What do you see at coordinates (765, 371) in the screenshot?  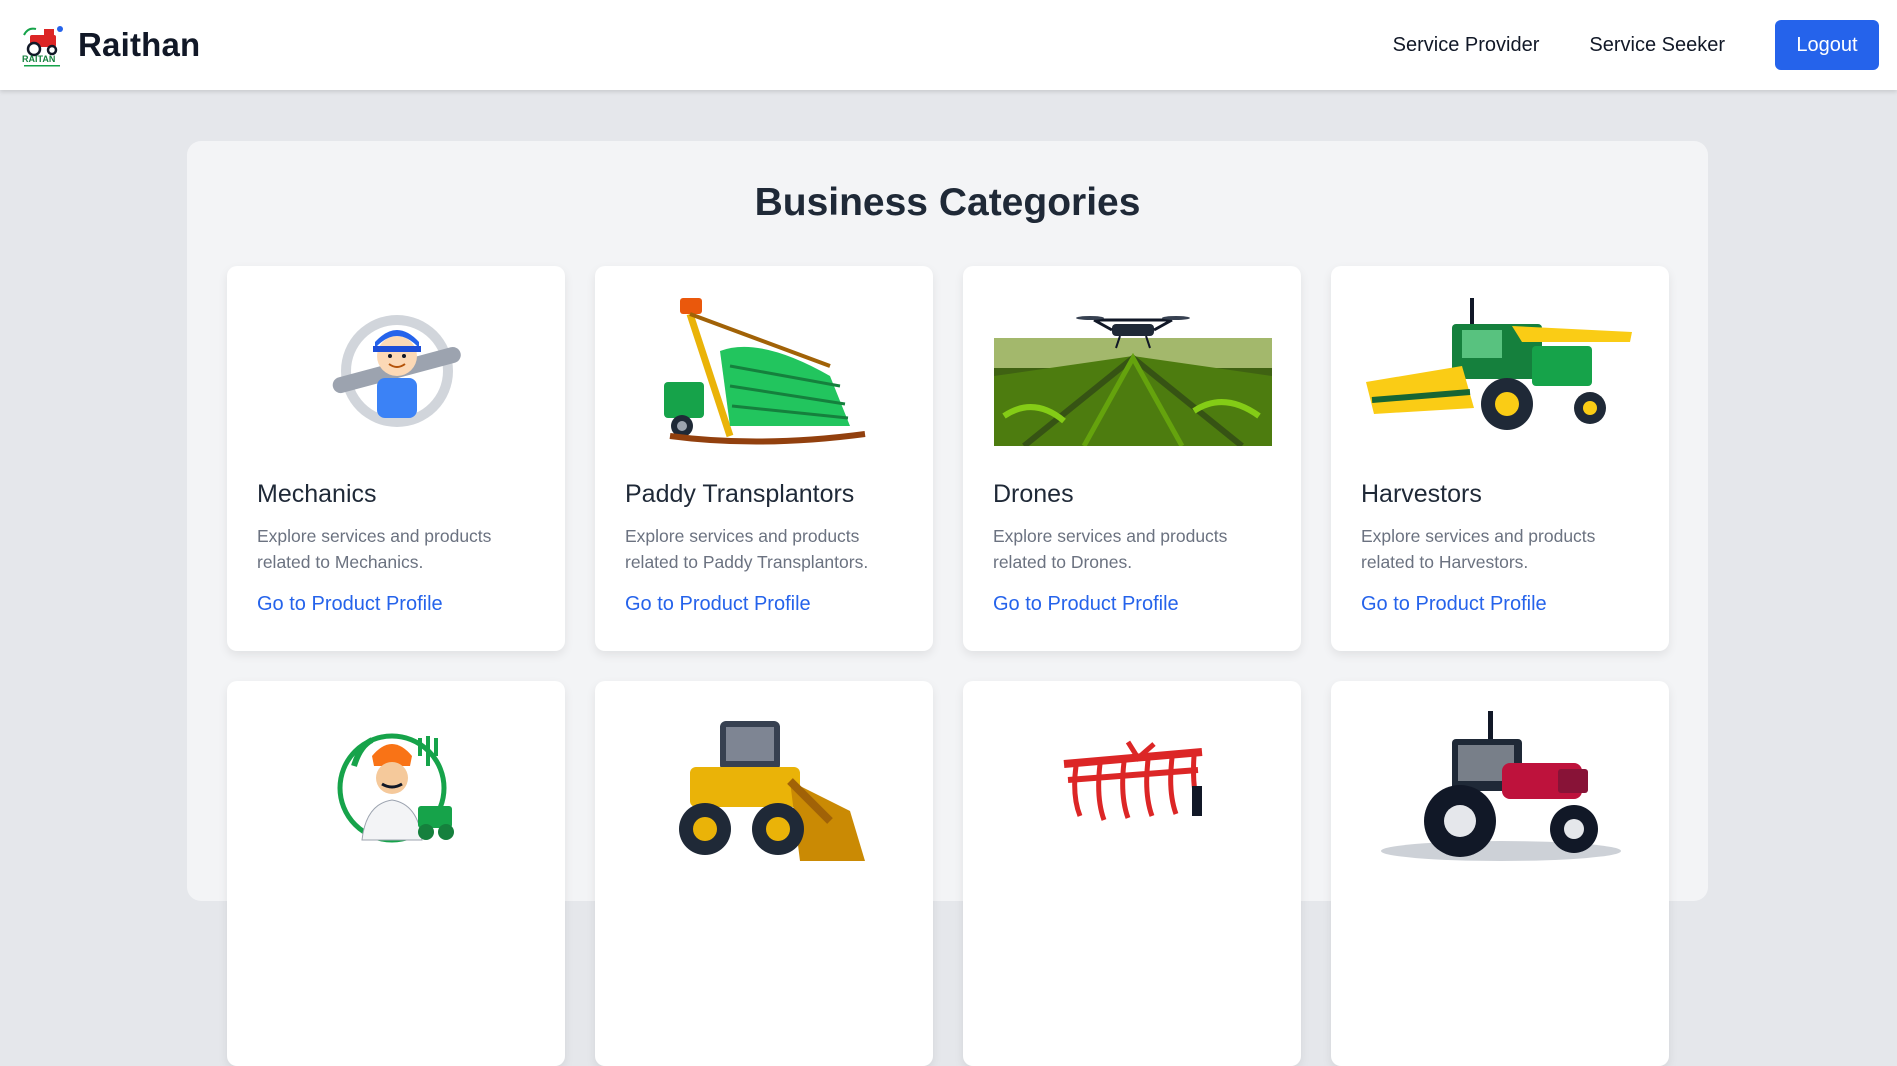 I see `paddy-transplanter-image` at bounding box center [765, 371].